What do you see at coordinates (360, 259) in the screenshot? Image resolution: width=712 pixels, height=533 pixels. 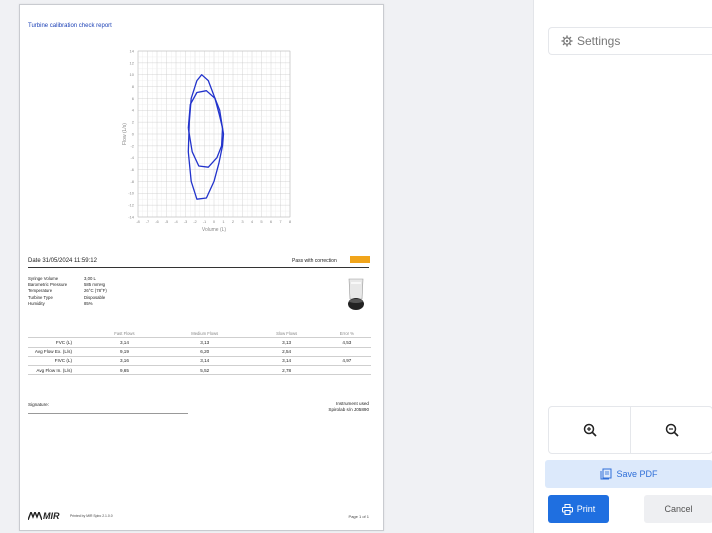 I see `result-color-badge` at bounding box center [360, 259].